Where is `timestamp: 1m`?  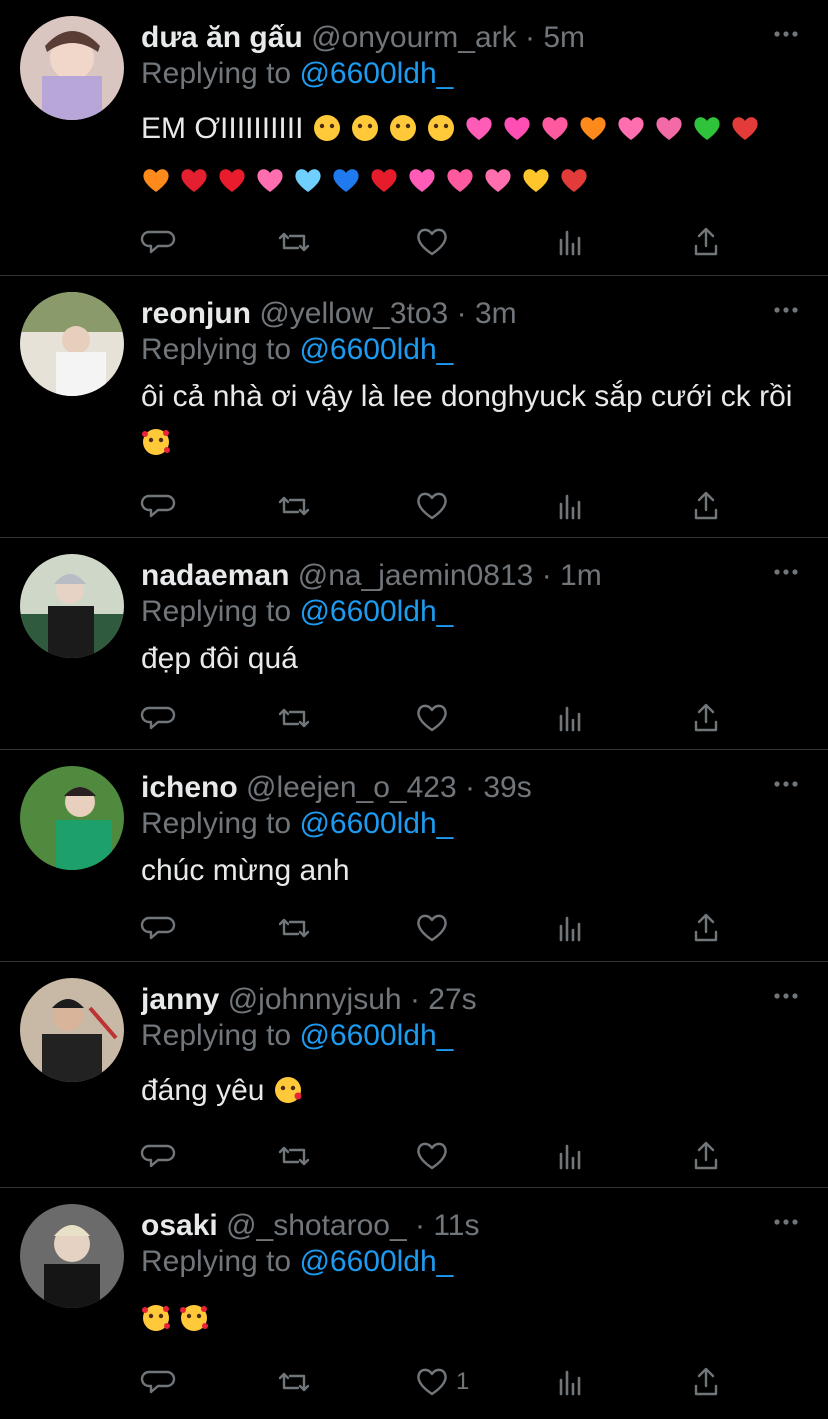 timestamp: 1m is located at coordinates (581, 575).